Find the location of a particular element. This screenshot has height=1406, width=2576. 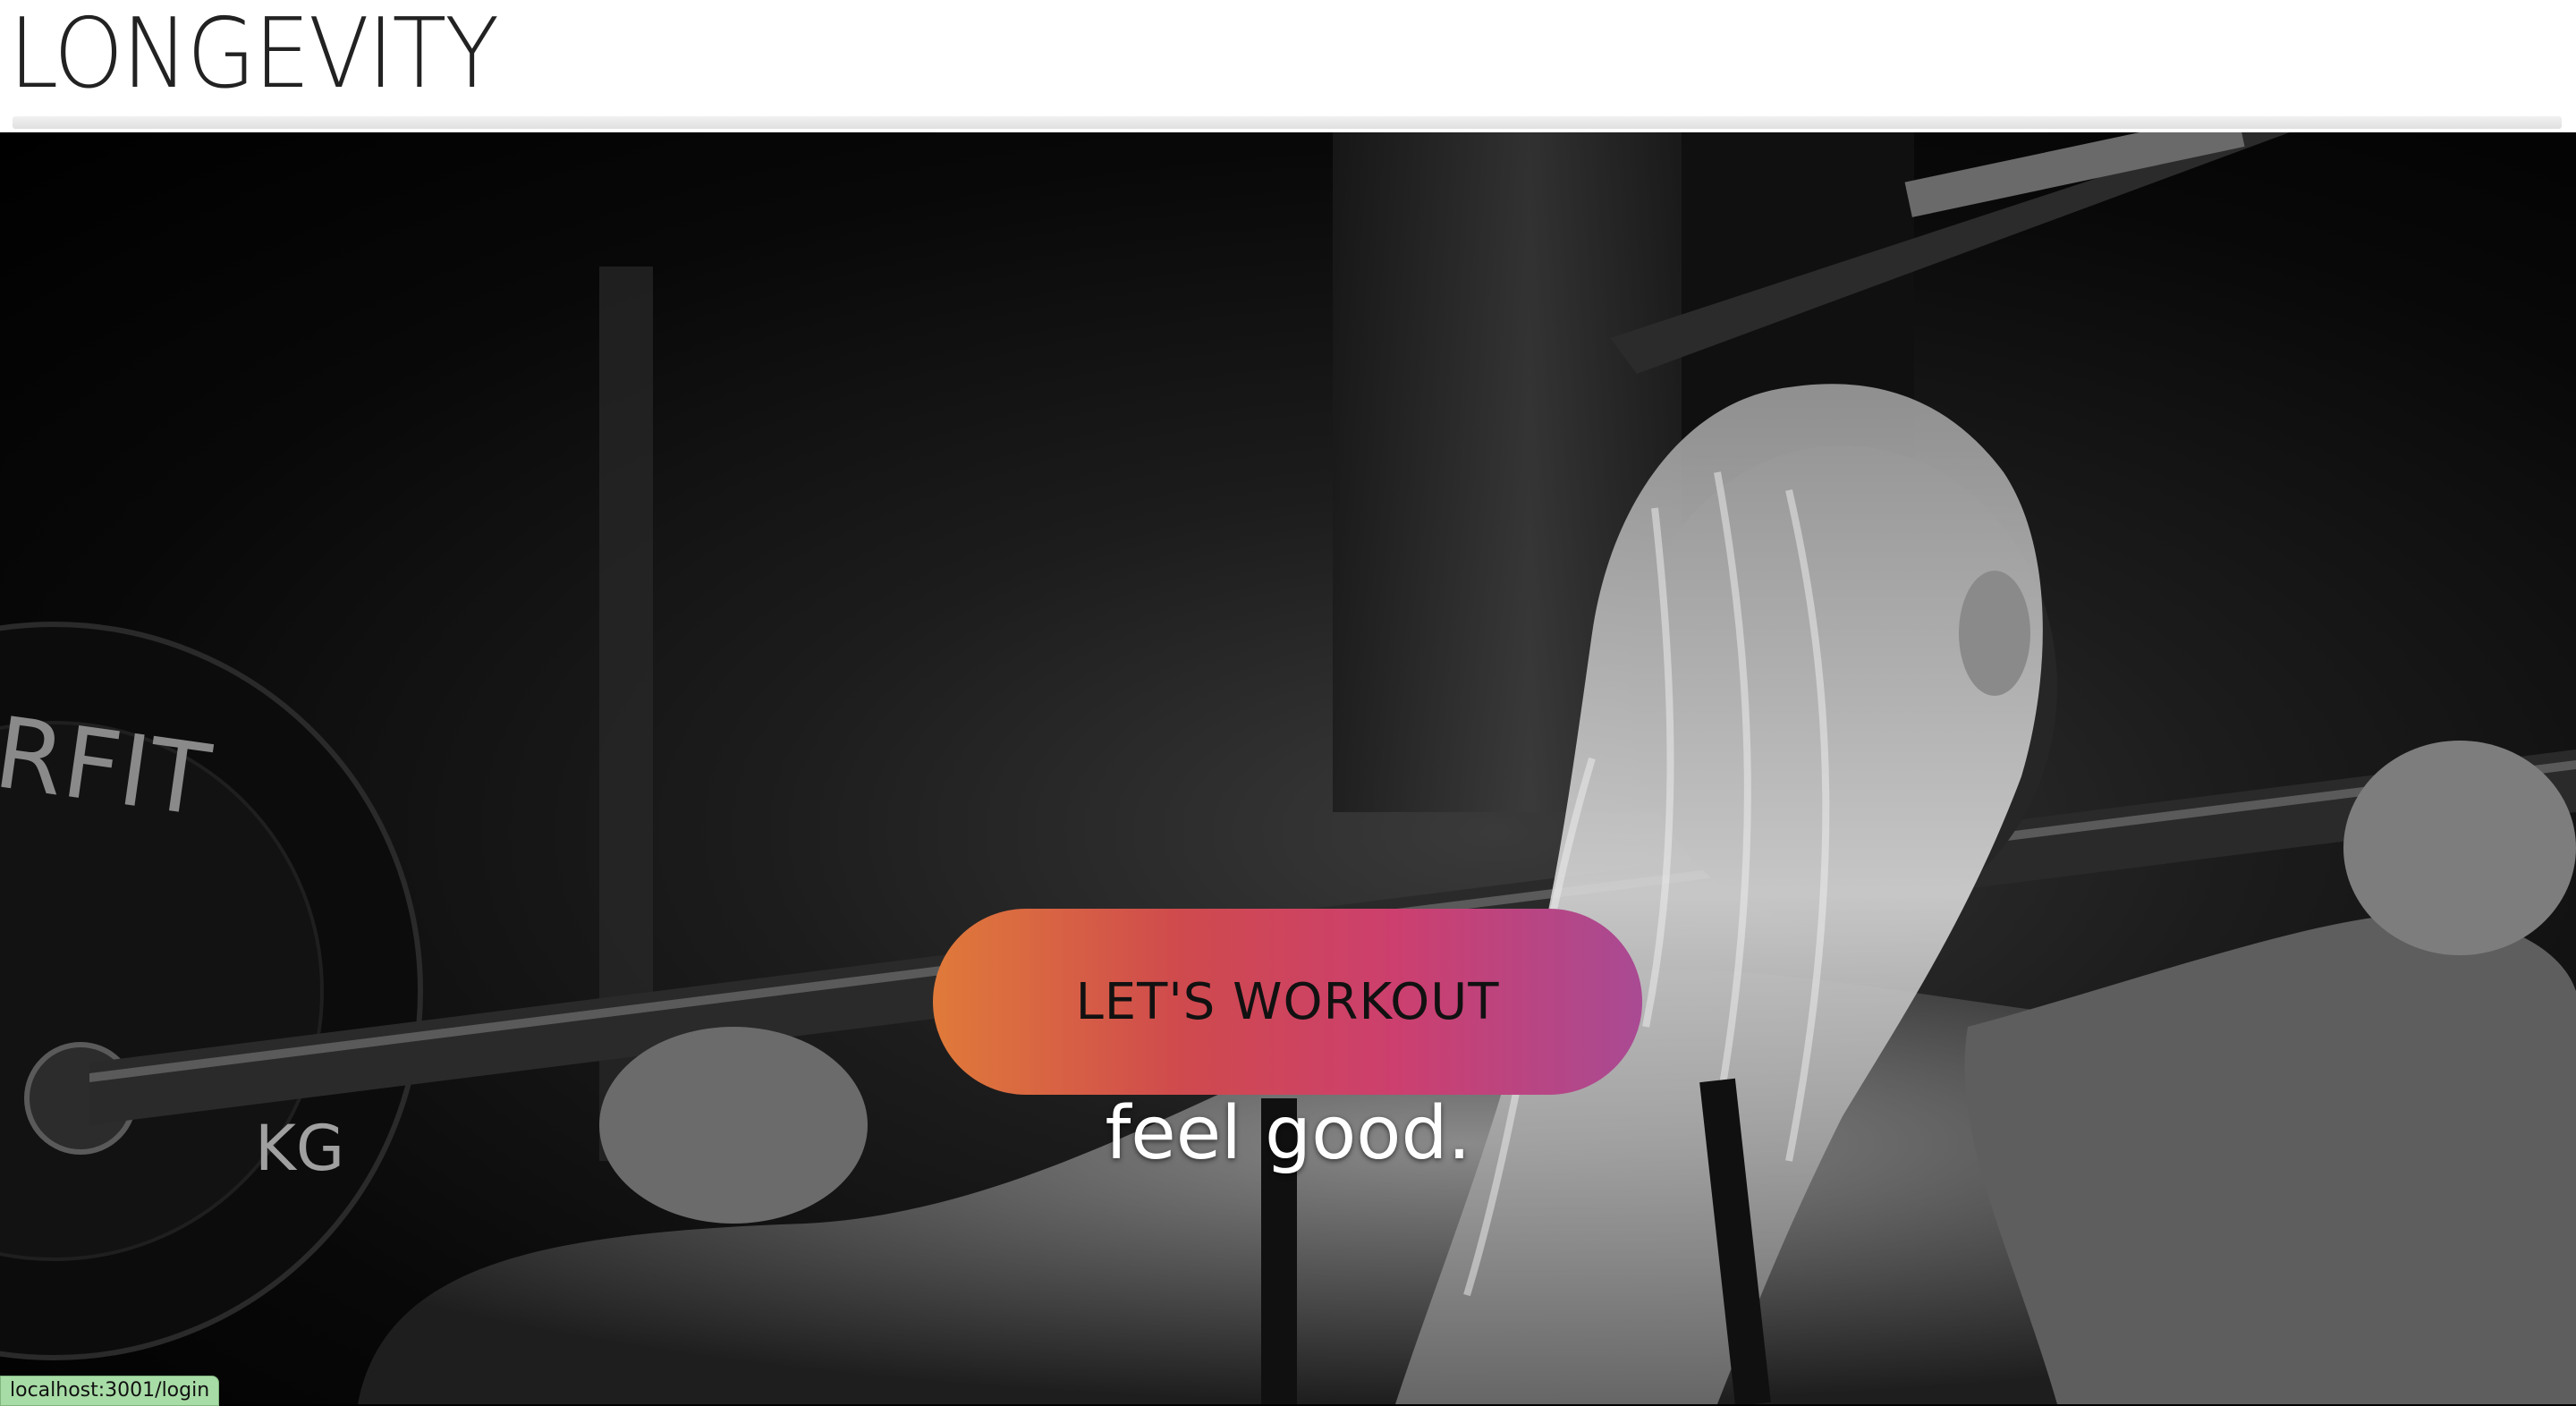

hero-tagline: feel good. is located at coordinates (1288, 1133).